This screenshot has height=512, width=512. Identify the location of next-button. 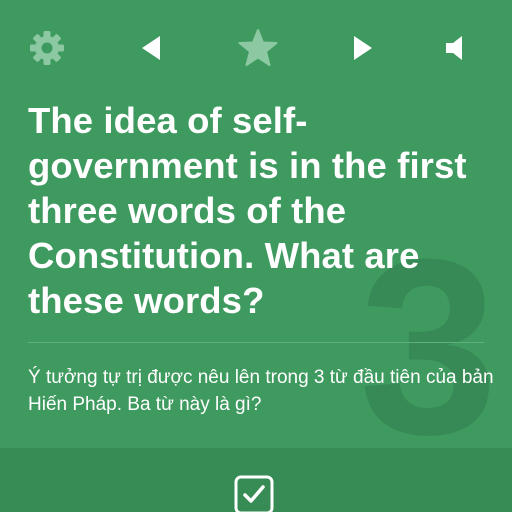
(362, 48).